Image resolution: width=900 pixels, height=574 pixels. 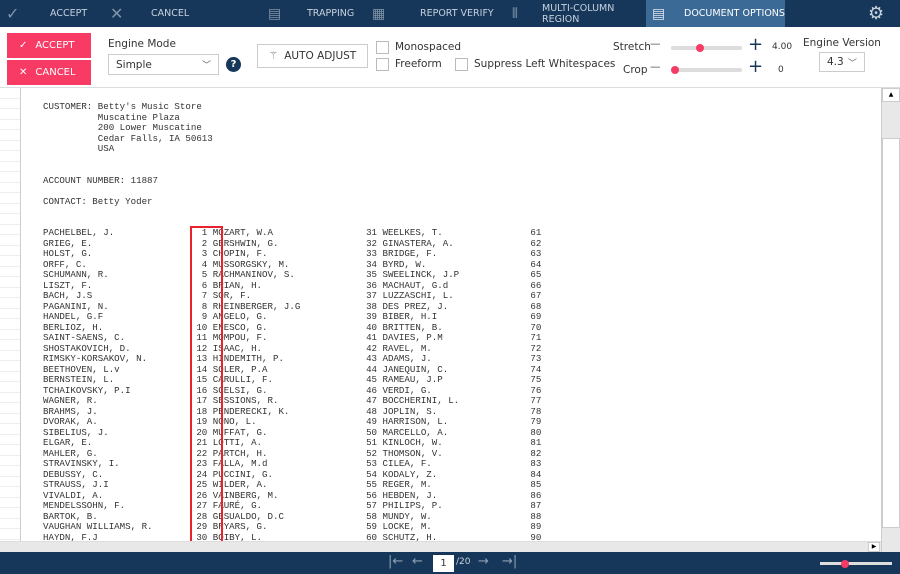 I want to click on number-cell: 60, so click(x=372, y=536).